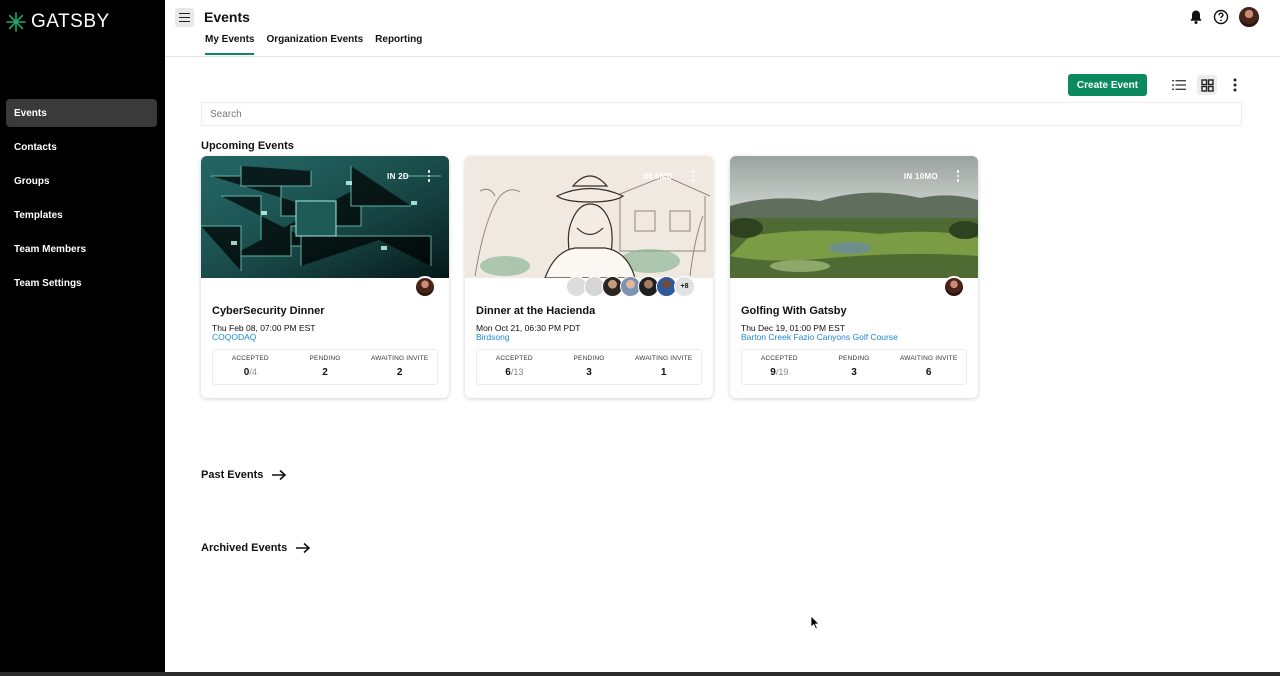 The image size is (1280, 676). Describe the element at coordinates (640, 674) in the screenshot. I see `window-bottom-edge` at that location.